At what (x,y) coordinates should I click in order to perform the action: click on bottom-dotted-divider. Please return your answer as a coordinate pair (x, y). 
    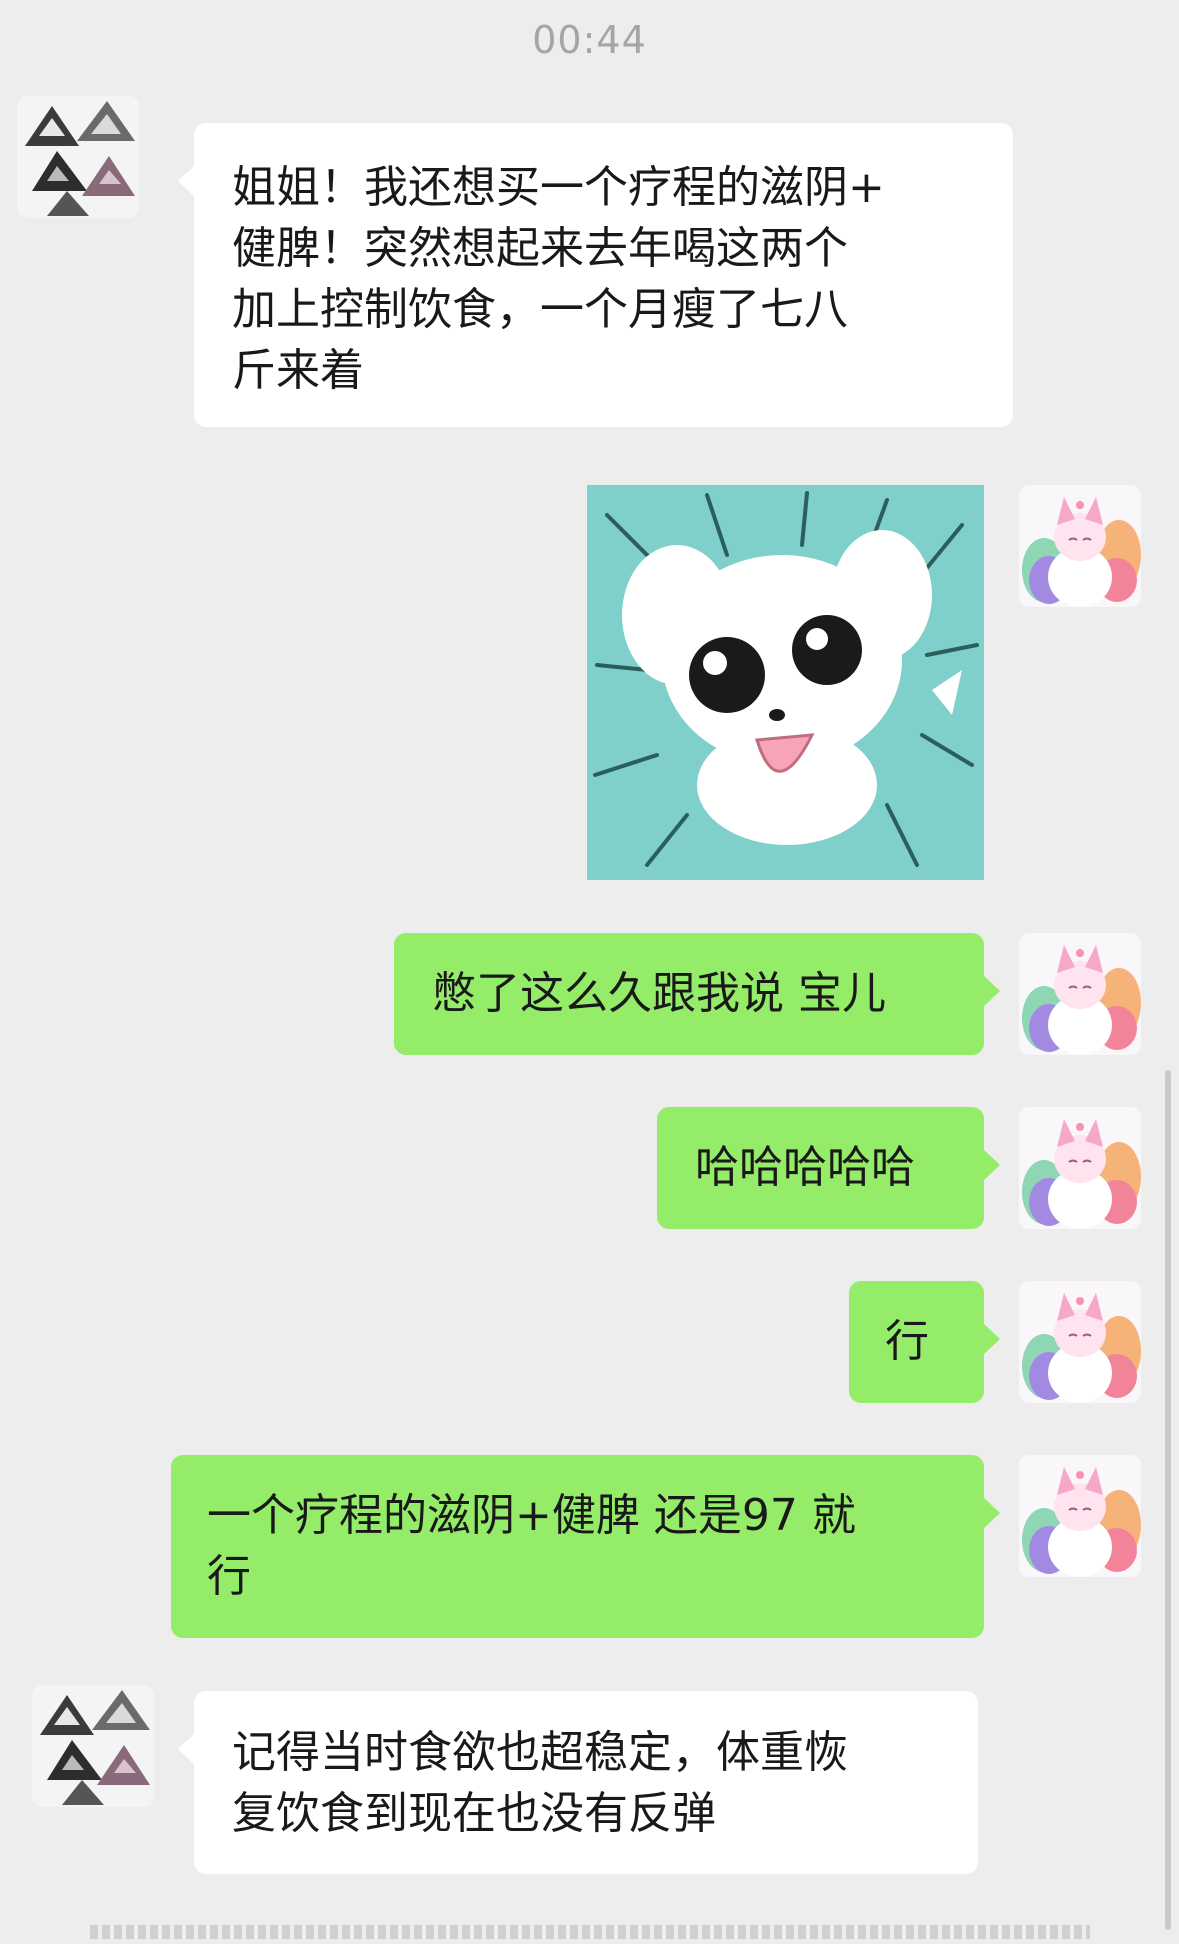
    Looking at the image, I should click on (590, 1932).